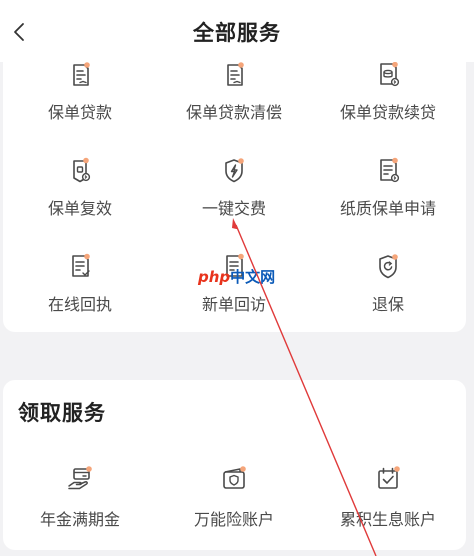 This screenshot has height=556, width=474. What do you see at coordinates (80, 267) in the screenshot?
I see `document-check-icon` at bounding box center [80, 267].